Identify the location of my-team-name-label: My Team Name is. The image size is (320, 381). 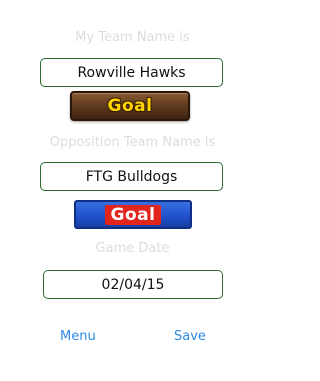
(132, 37).